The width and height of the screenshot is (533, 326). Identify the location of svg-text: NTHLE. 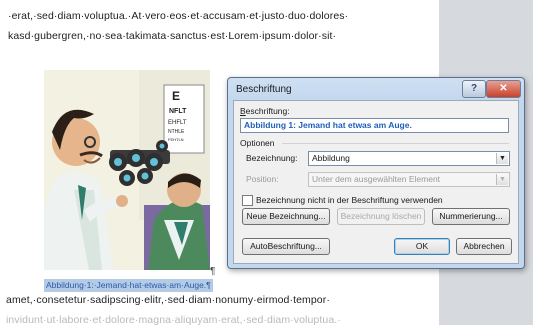
(176, 132).